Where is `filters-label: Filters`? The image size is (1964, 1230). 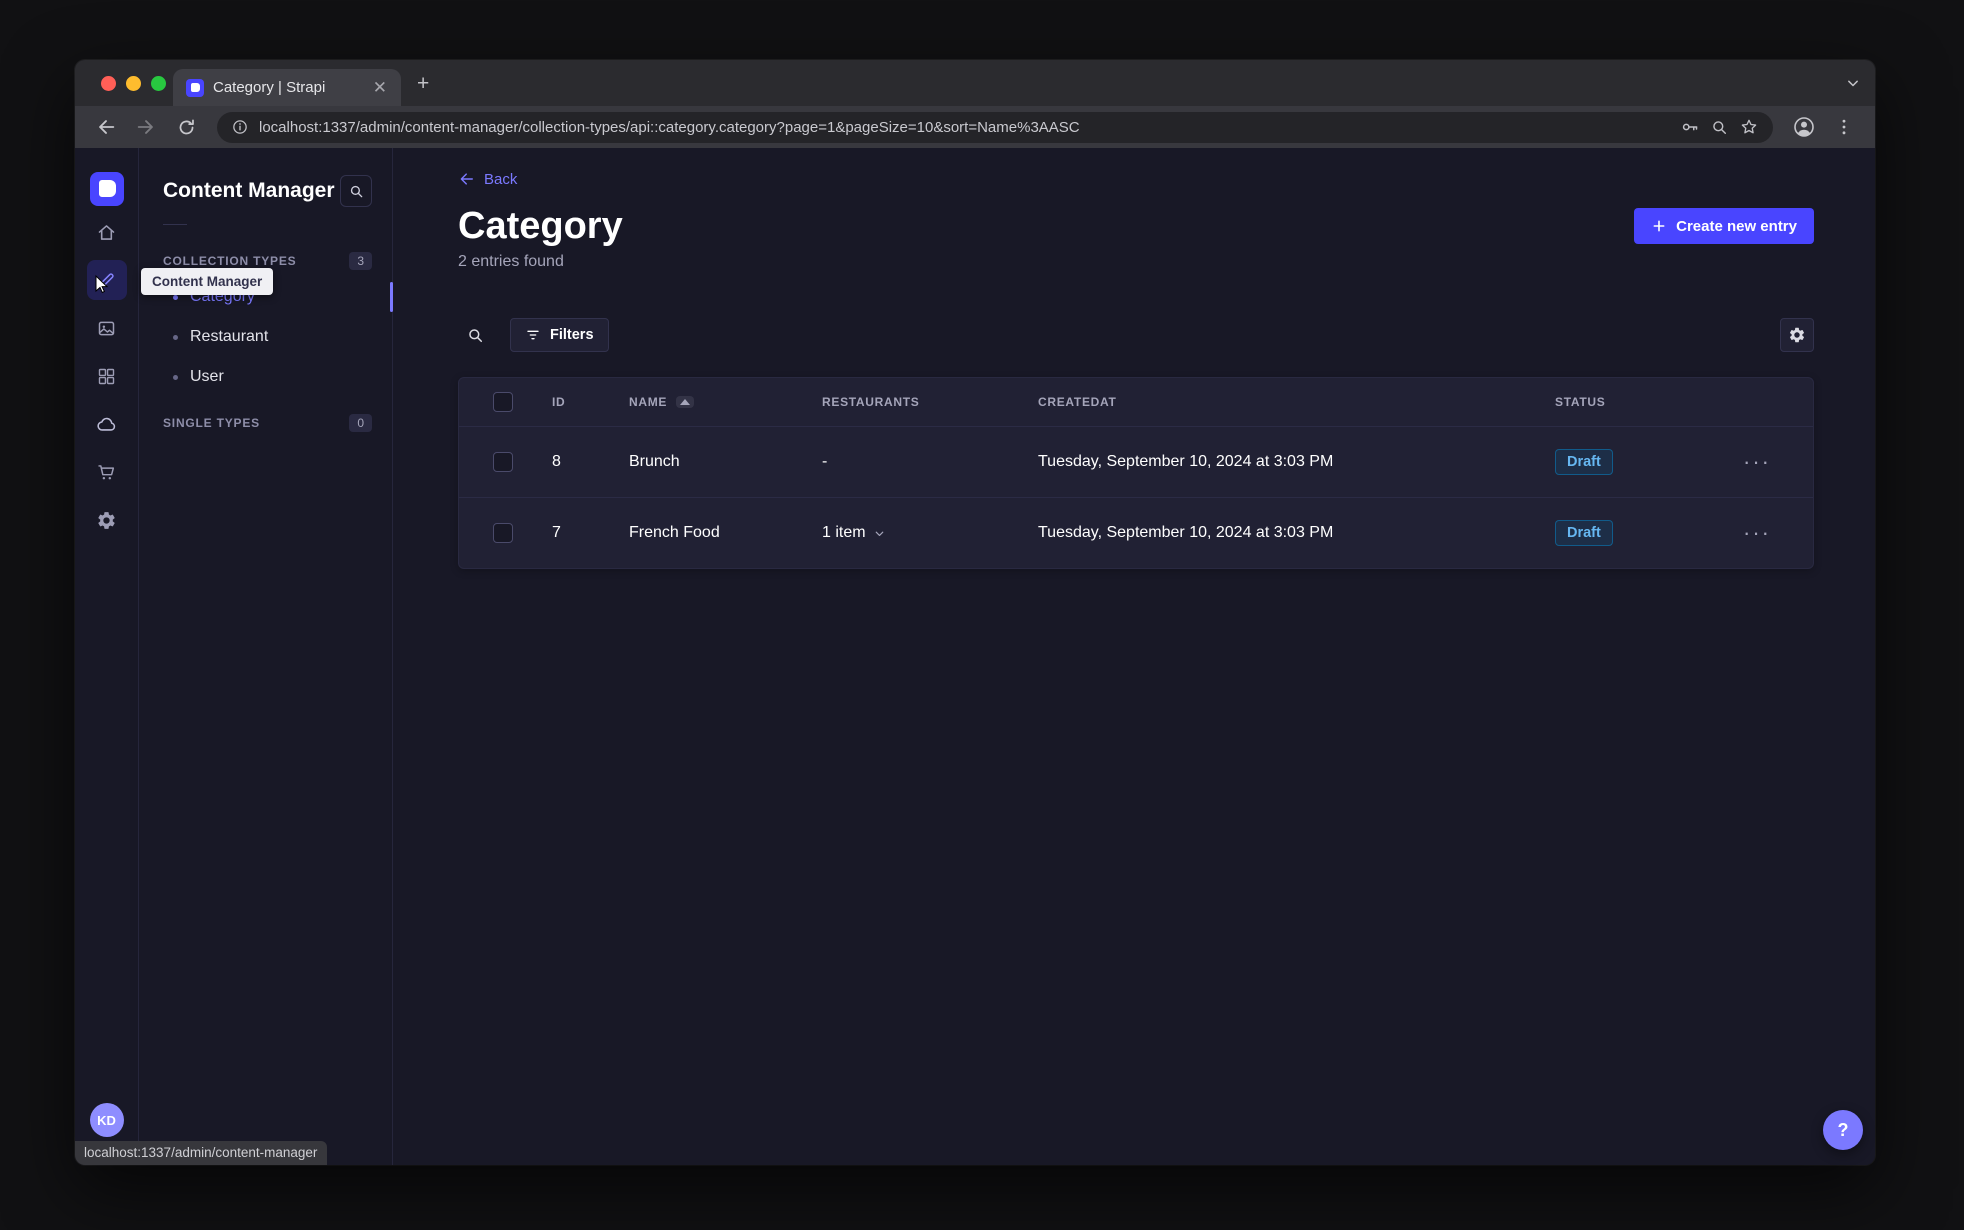 filters-label: Filters is located at coordinates (572, 335).